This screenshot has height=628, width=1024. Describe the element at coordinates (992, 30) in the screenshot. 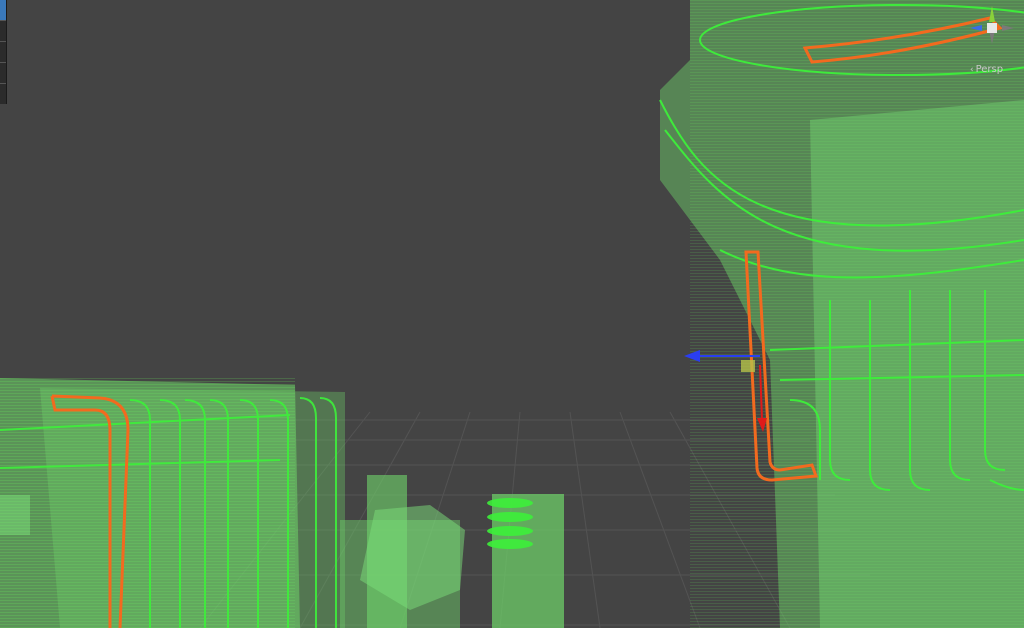

I see `orientation-gizmo-icon` at that location.